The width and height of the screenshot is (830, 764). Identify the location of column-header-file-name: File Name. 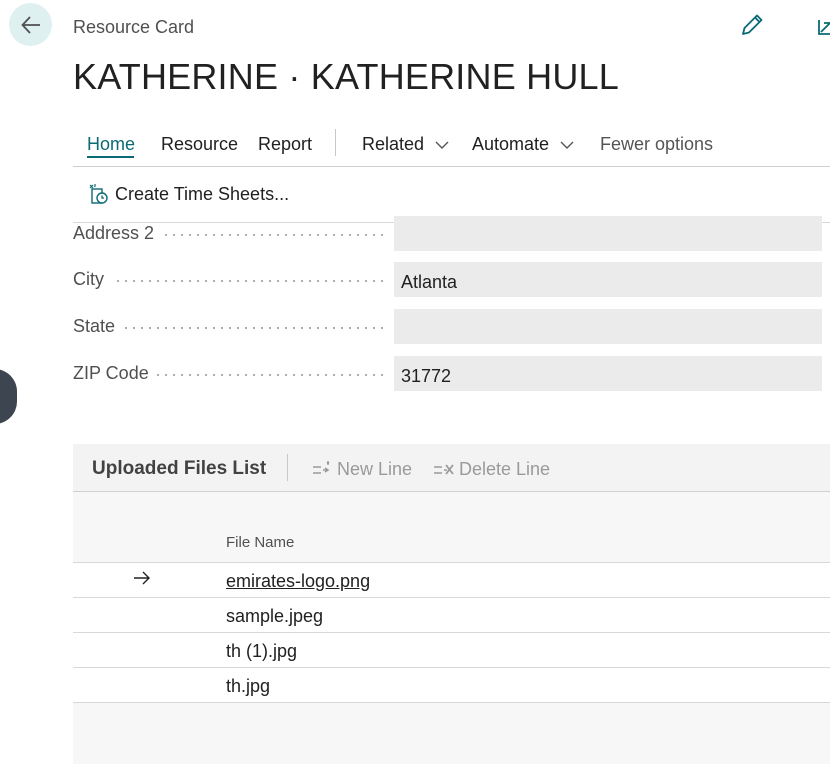
(260, 542).